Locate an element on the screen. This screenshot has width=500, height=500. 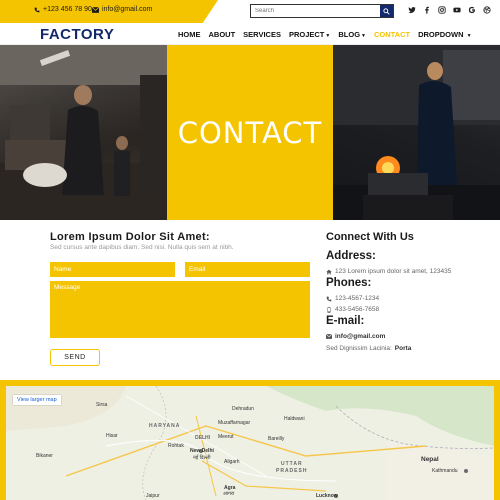
social-links is located at coordinates (449, 11).